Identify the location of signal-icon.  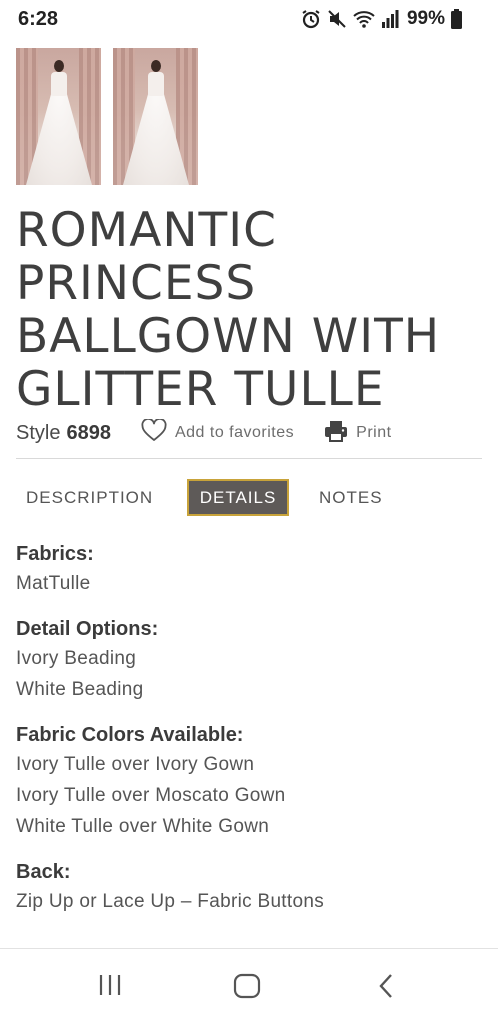
(390, 19).